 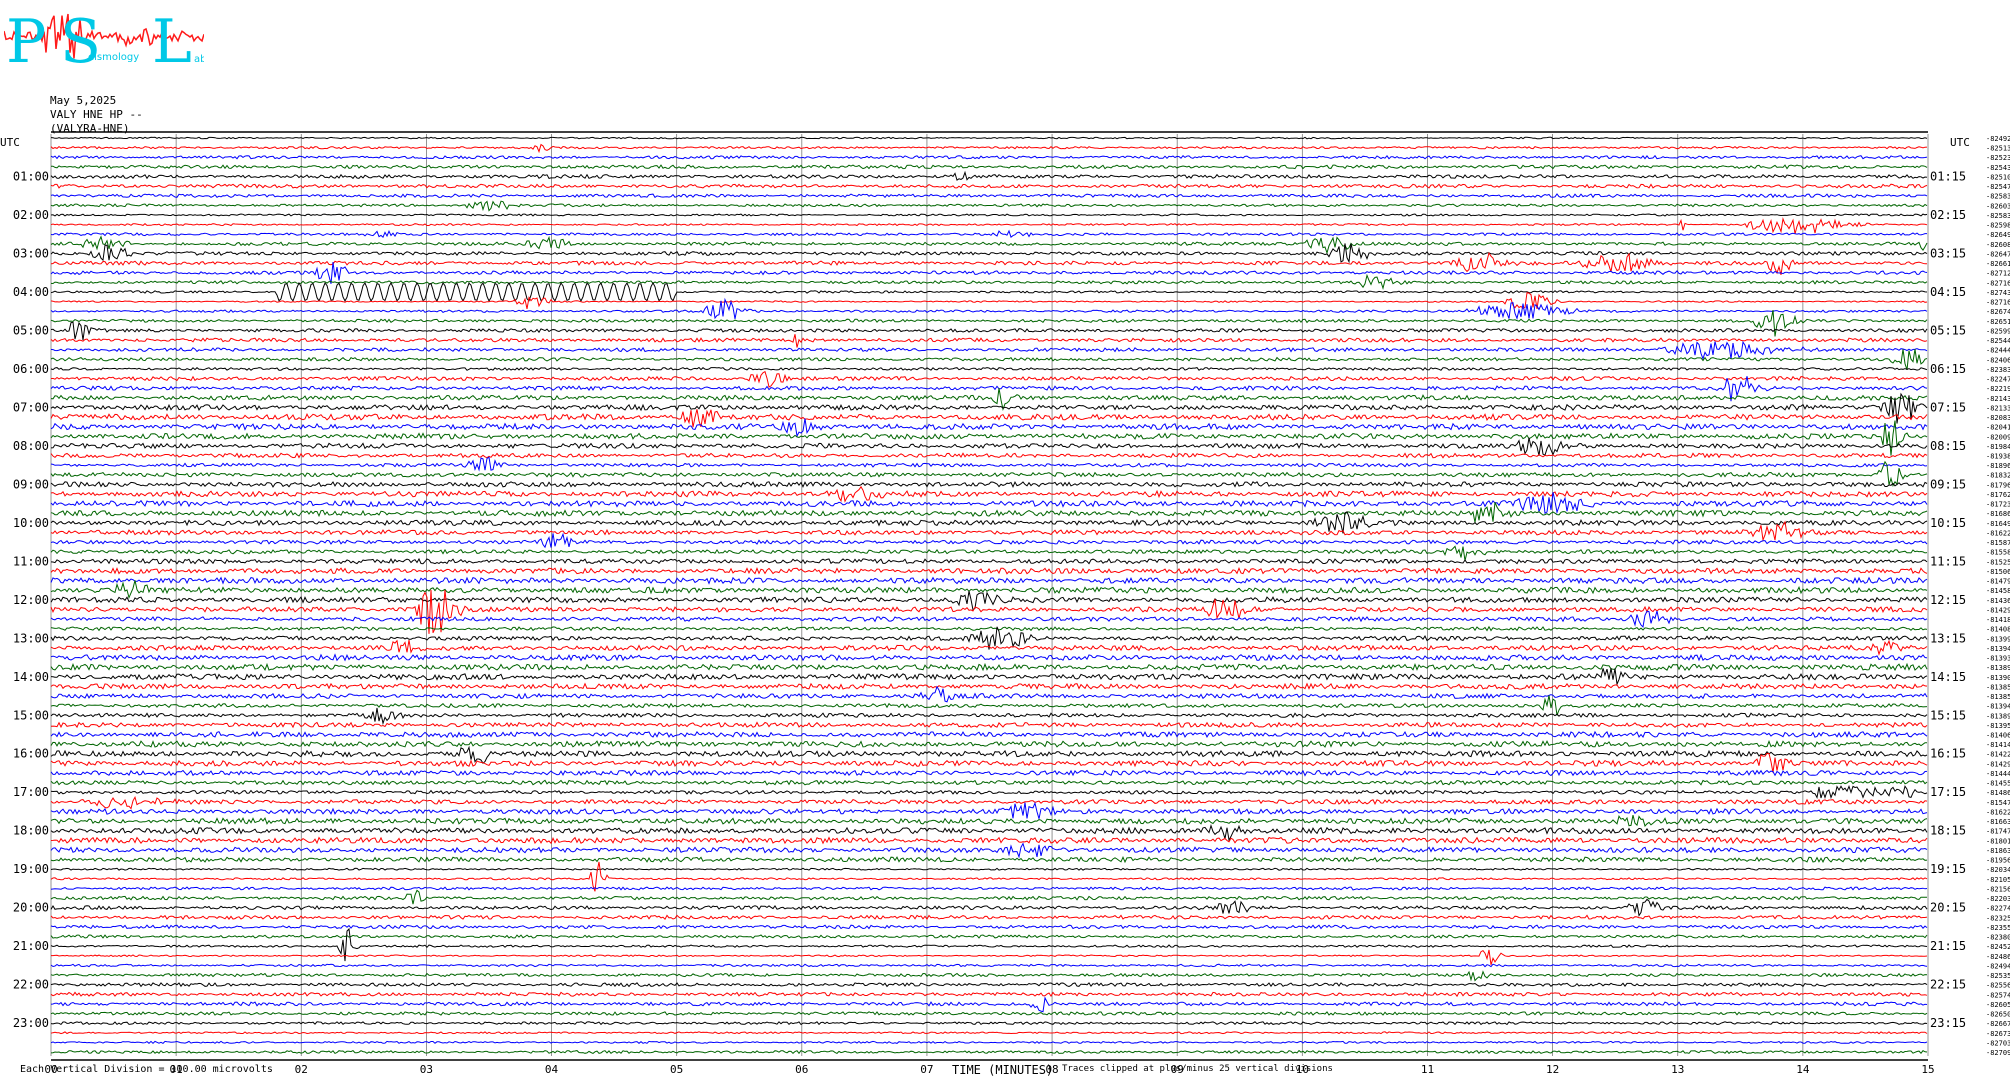 What do you see at coordinates (1998, 957) in the screenshot?
I see `trace-offset-85: -82486` at bounding box center [1998, 957].